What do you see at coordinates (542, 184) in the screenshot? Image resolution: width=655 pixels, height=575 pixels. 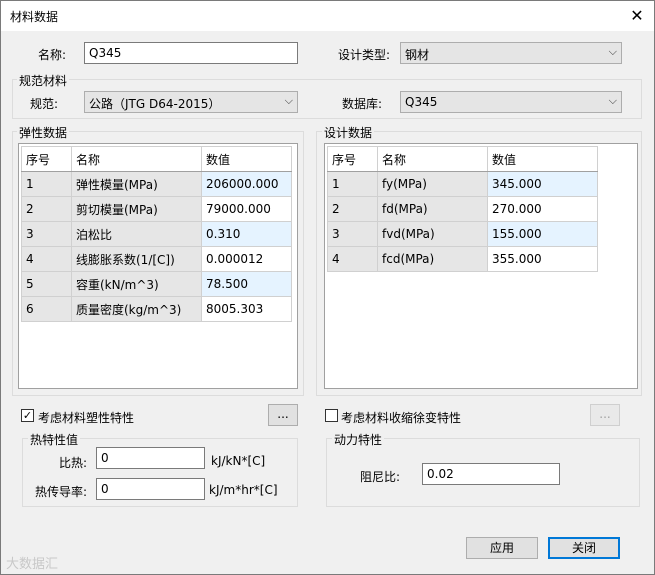 I see `row-value-cell: 345.000` at bounding box center [542, 184].